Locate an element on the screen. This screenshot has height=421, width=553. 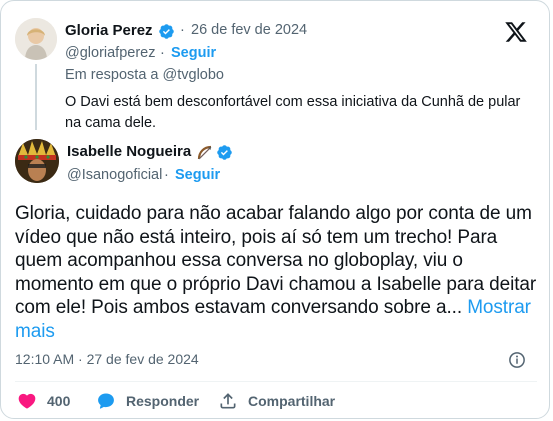
actions-divider is located at coordinates (276, 381).